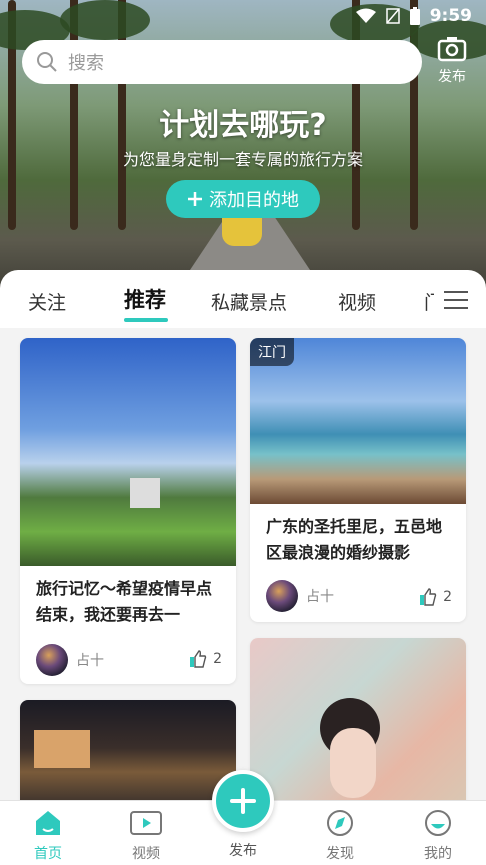 This screenshot has width=486, height=865. I want to click on post-image-night-building, so click(128, 750).